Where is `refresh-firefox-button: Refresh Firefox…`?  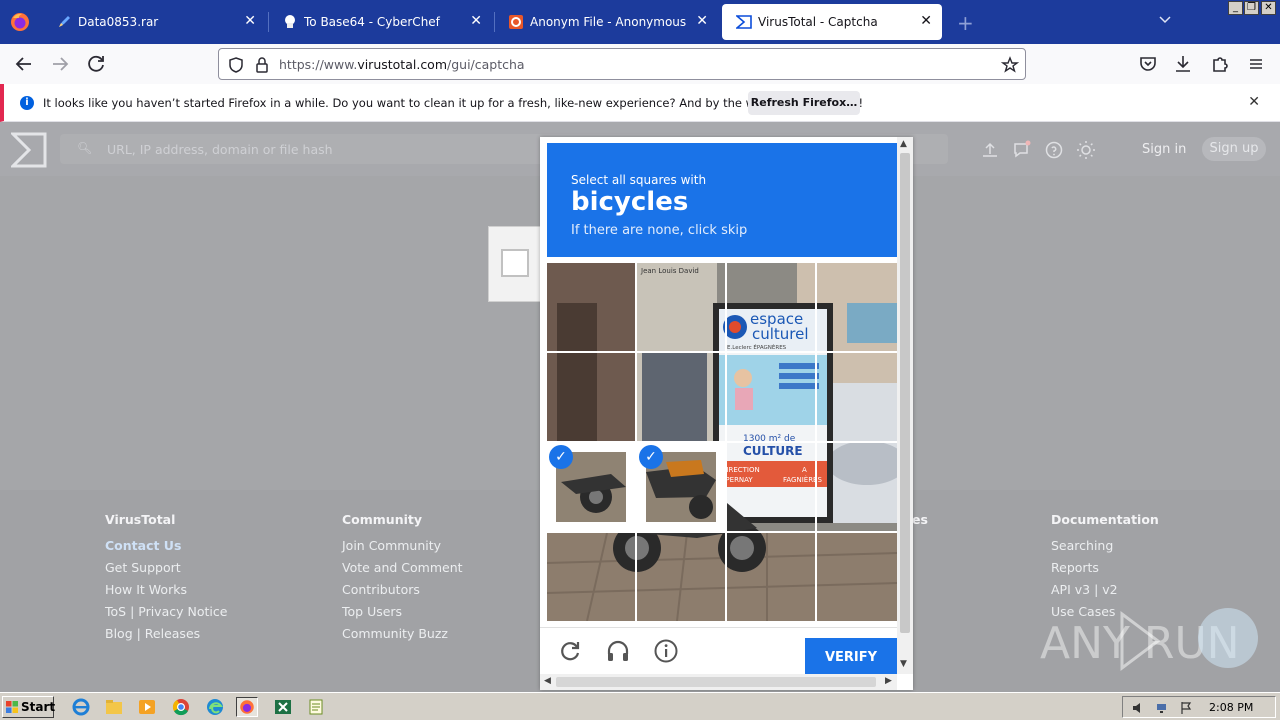 refresh-firefox-button: Refresh Firefox… is located at coordinates (804, 103).